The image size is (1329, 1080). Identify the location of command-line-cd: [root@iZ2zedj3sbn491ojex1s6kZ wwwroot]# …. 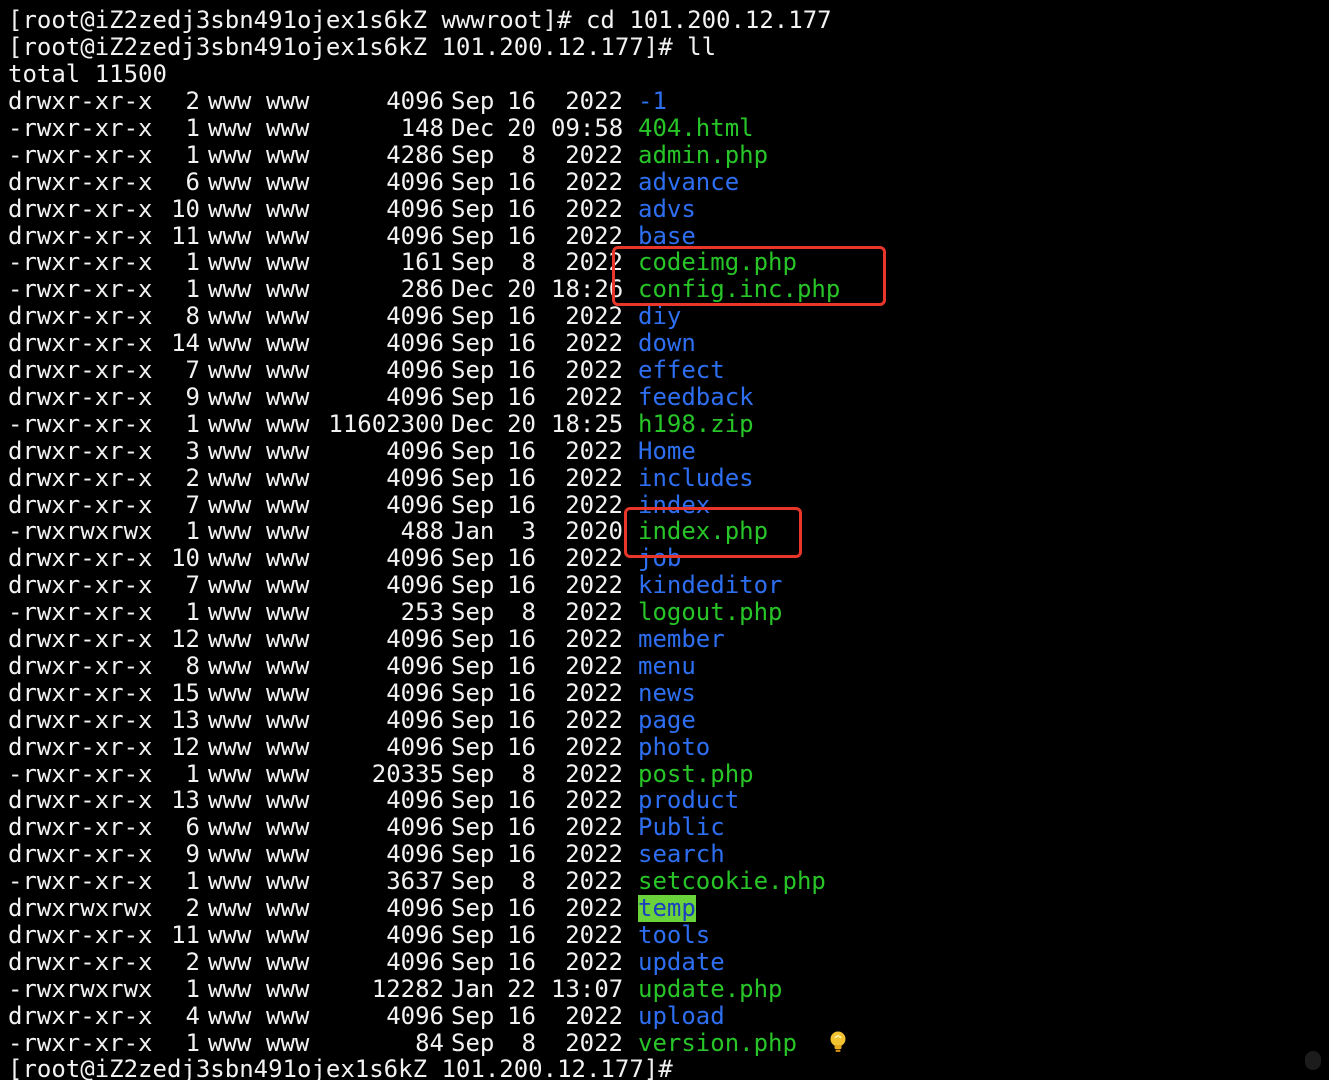
(420, 20).